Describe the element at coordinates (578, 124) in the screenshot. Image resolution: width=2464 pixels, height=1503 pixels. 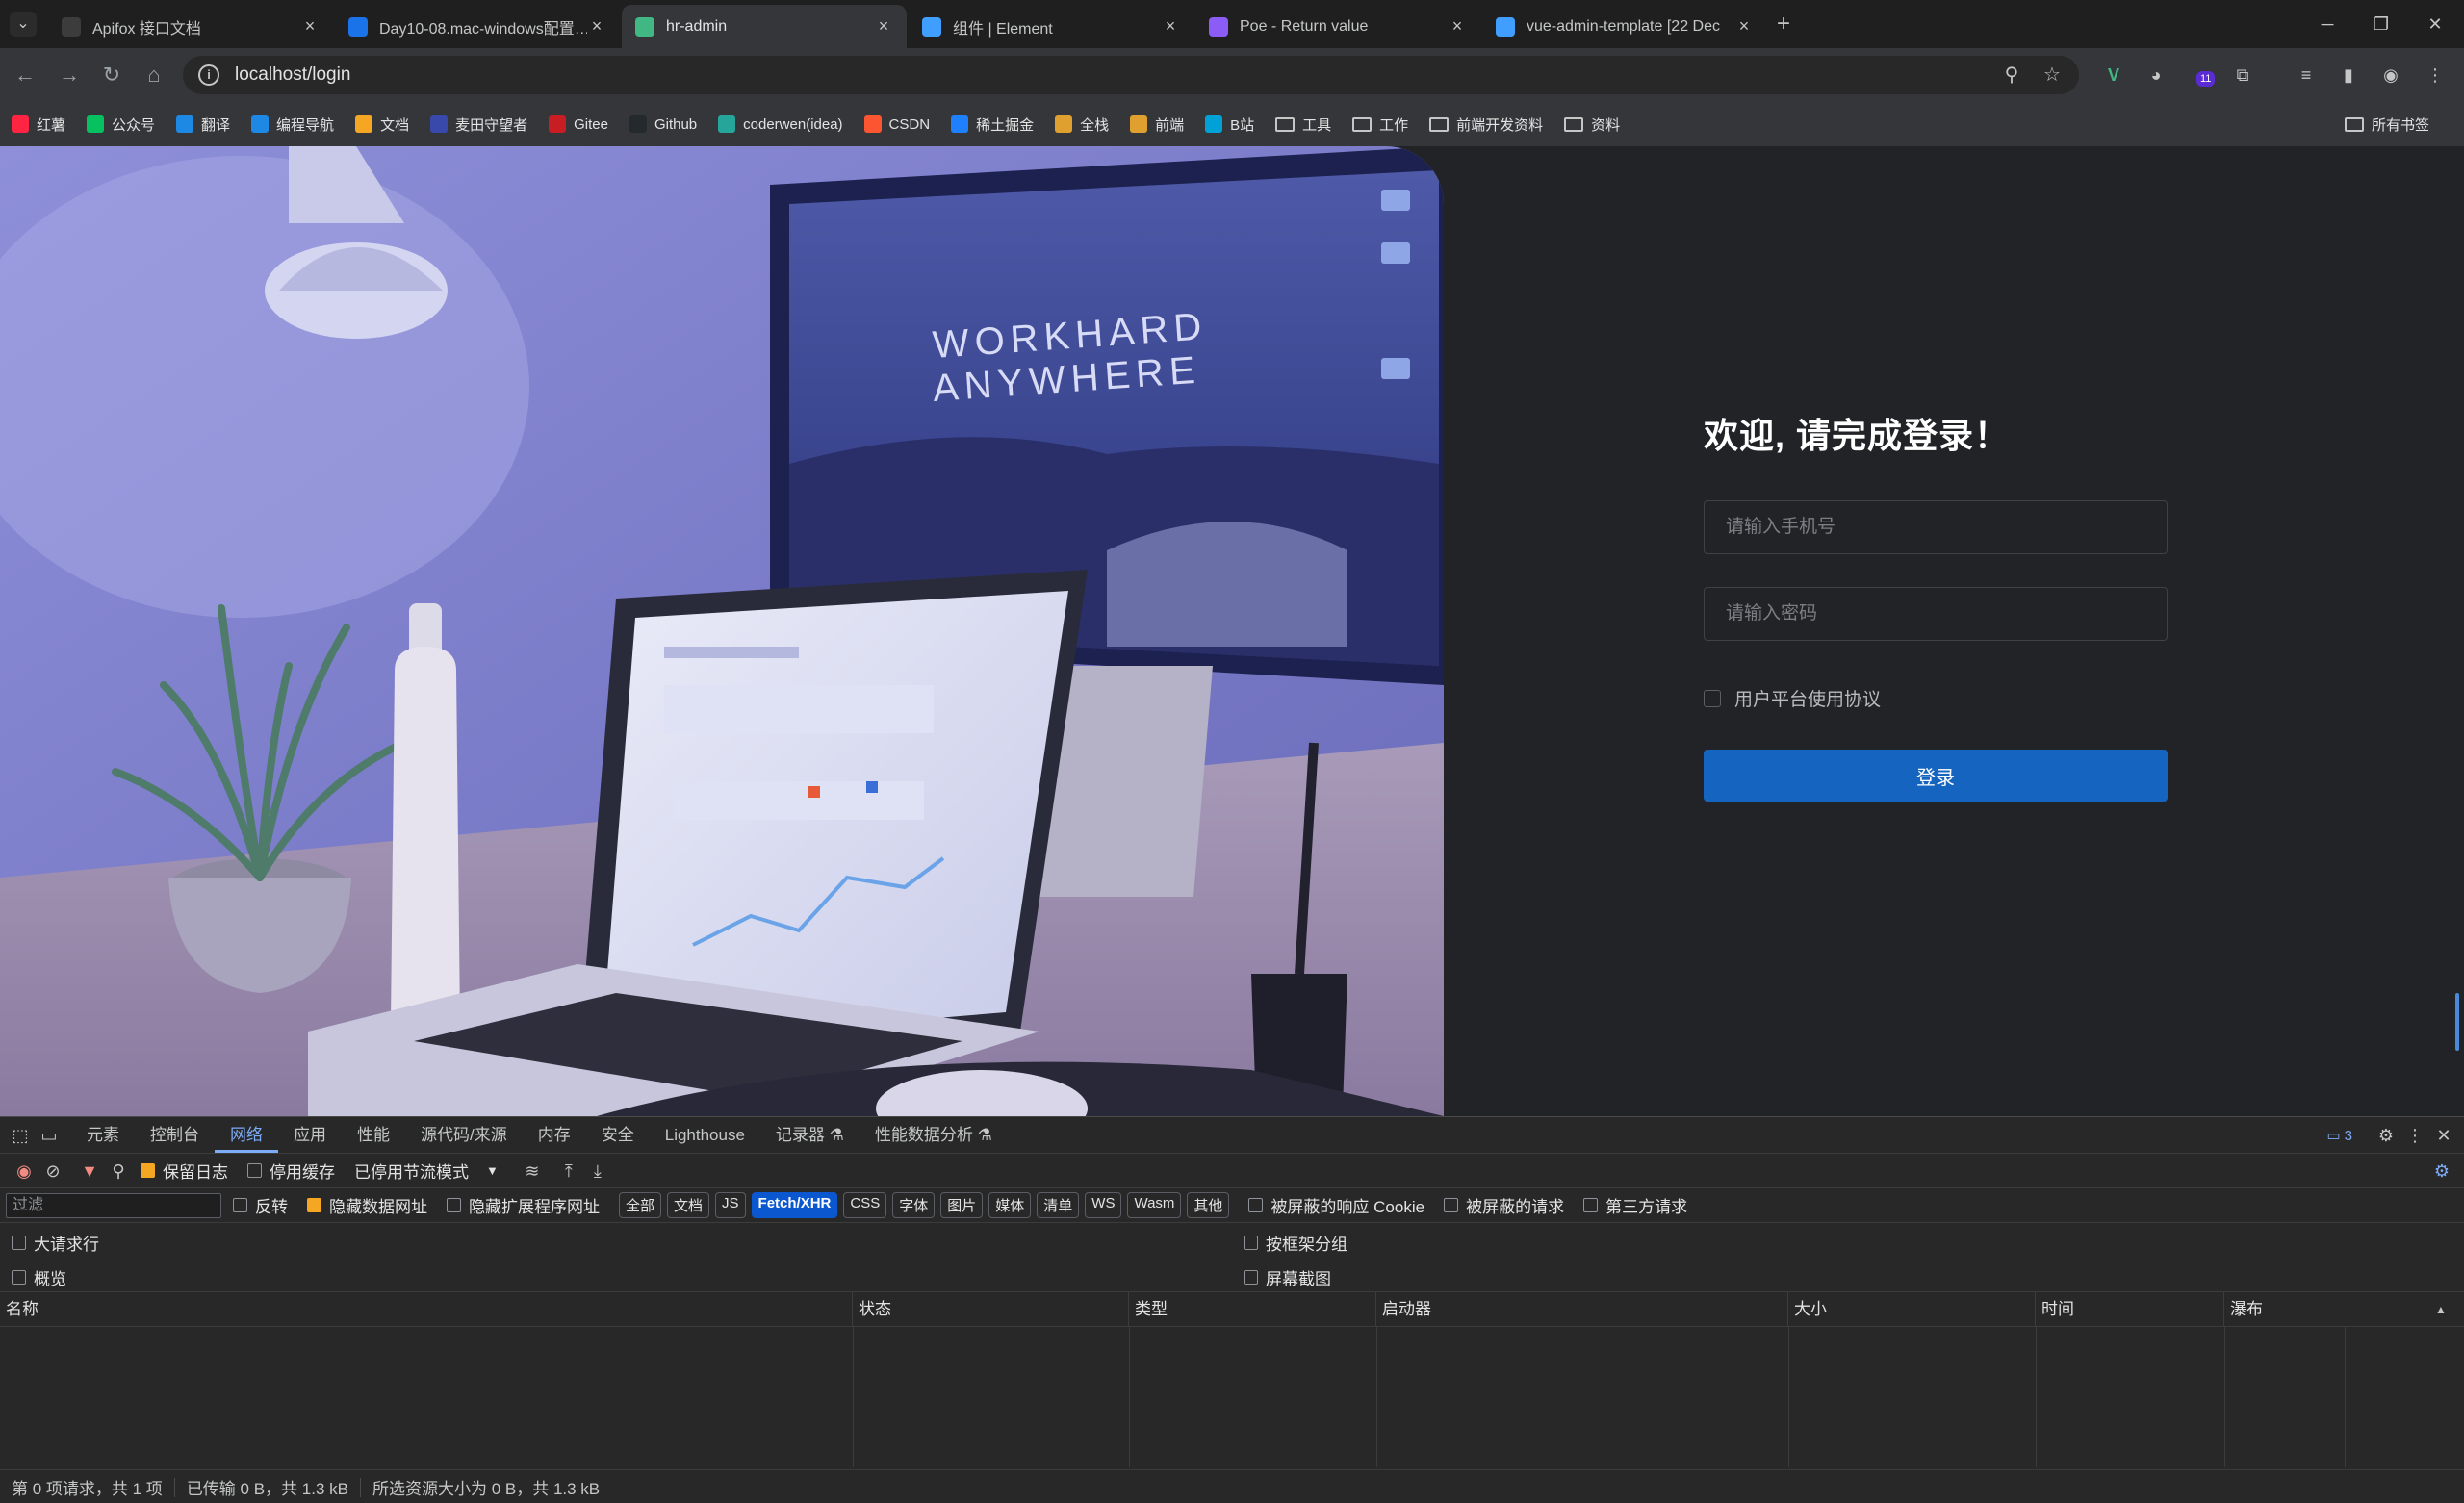
I see `bookmark-item: Gitee` at that location.